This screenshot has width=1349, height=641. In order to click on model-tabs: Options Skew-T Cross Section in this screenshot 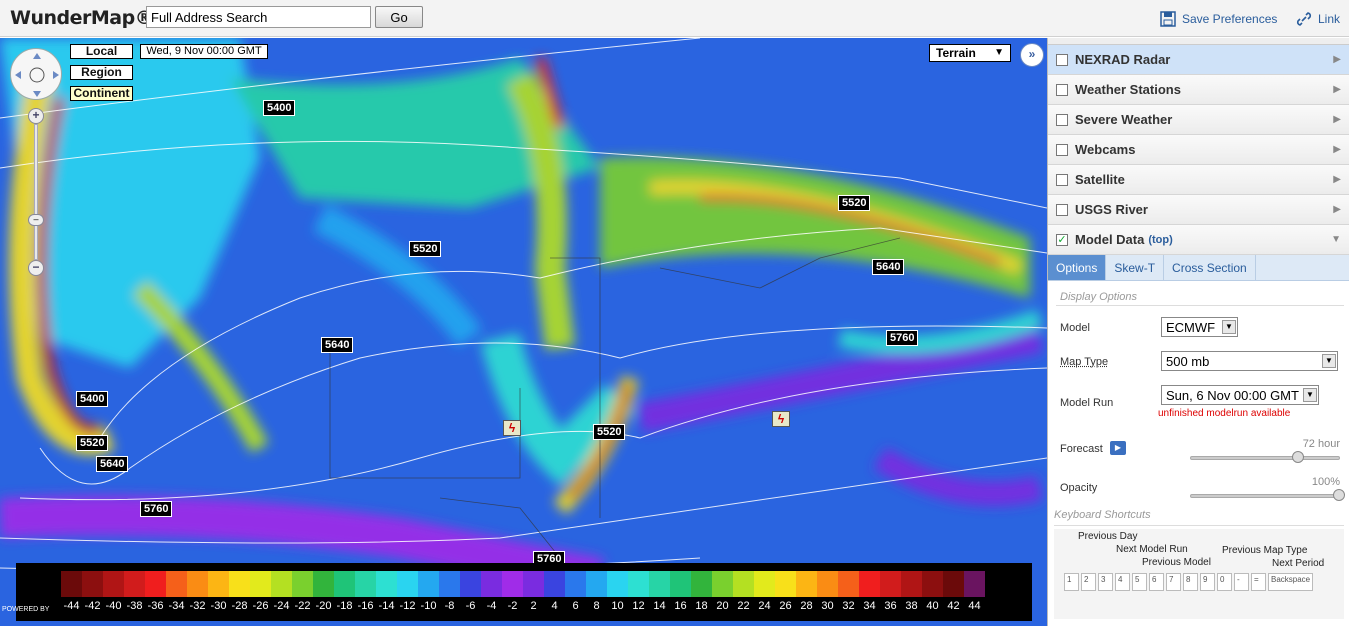, I will do `click(1198, 268)`.